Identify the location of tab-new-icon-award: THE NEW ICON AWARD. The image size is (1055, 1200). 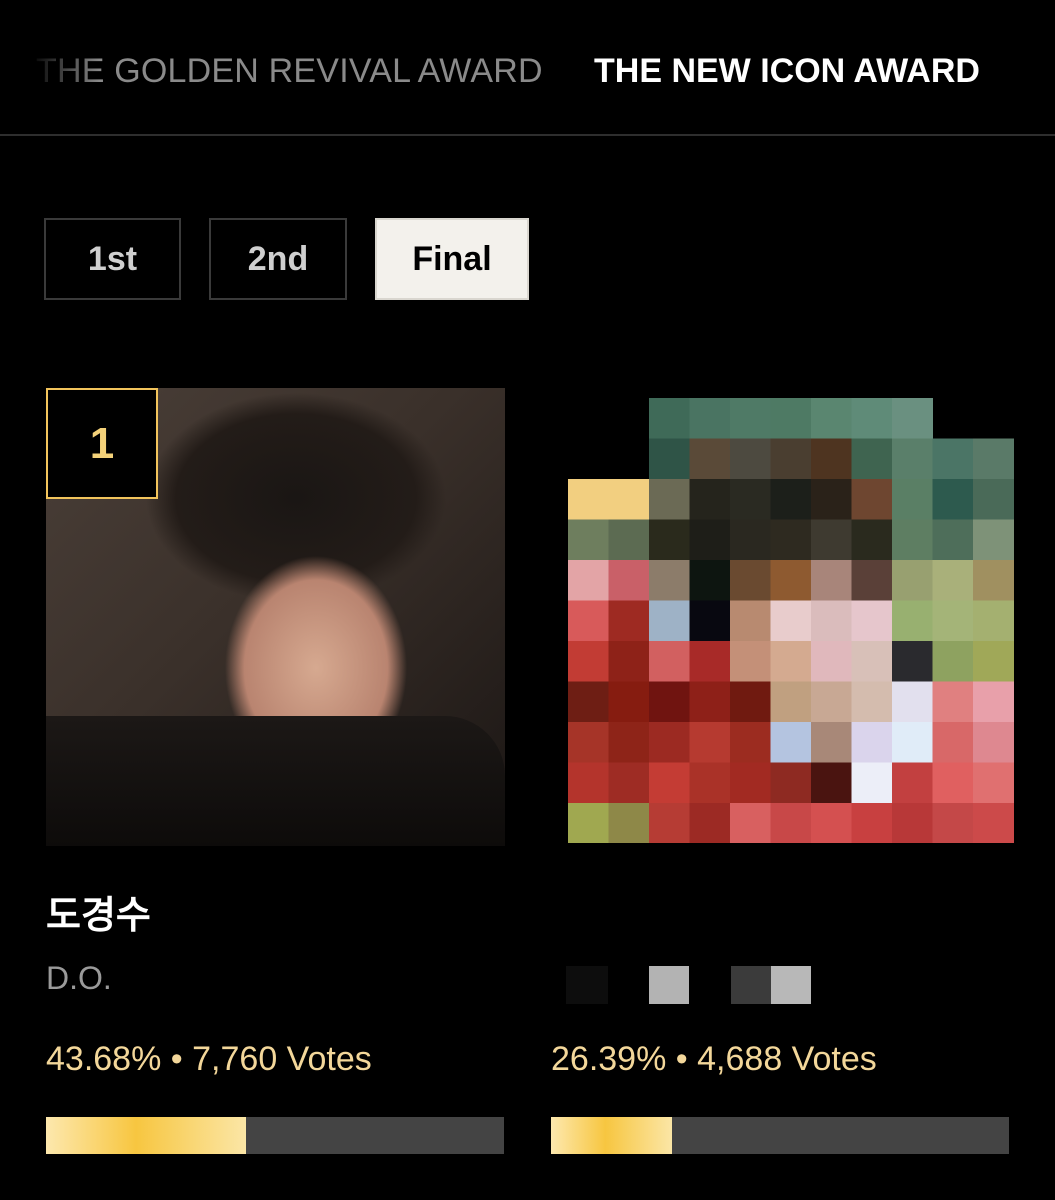
(787, 71).